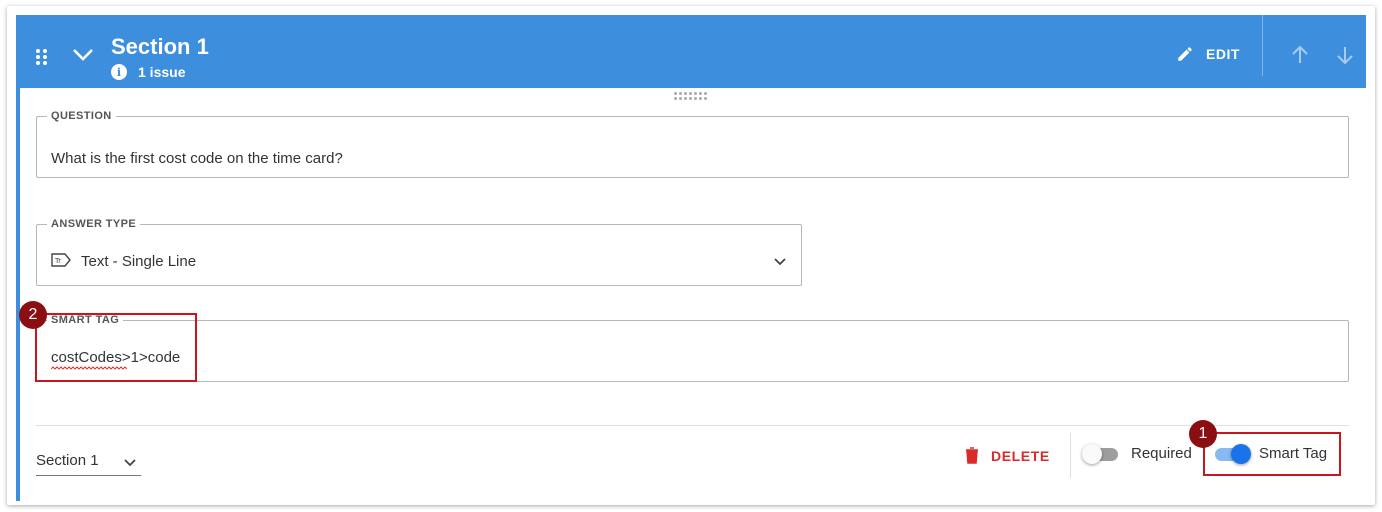 This screenshot has height=512, width=1382. What do you see at coordinates (57, 261) in the screenshot?
I see `svg-text: Tr` at bounding box center [57, 261].